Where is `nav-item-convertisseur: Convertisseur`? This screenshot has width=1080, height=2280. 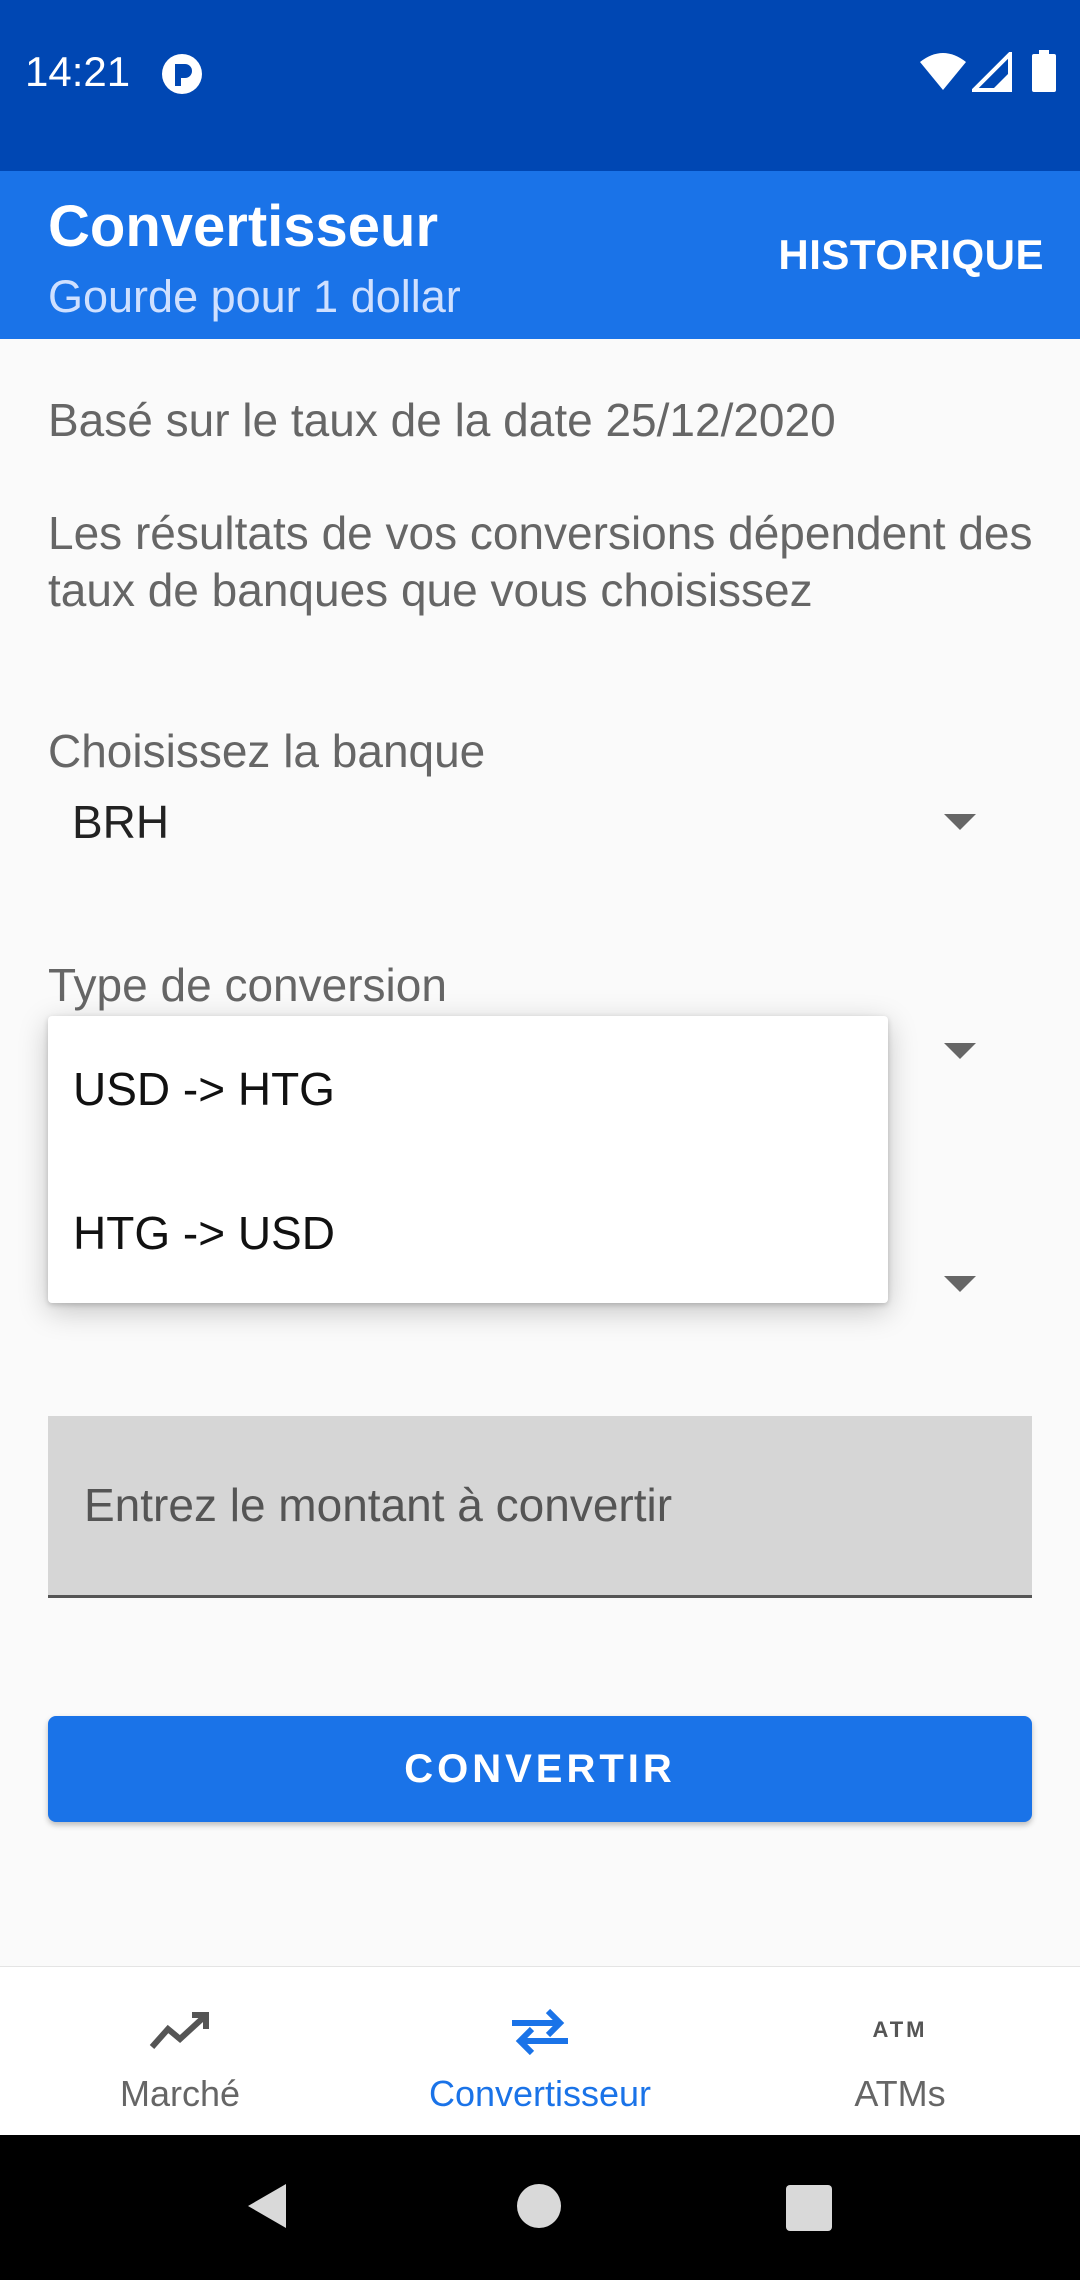 nav-item-convertisseur: Convertisseur is located at coordinates (540, 2051).